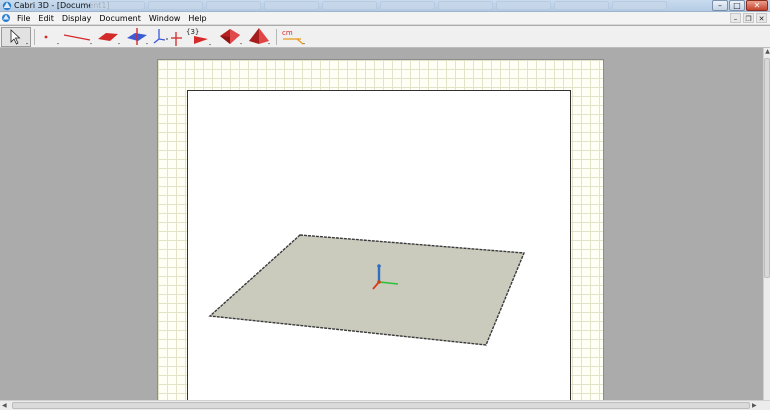  I want to click on set-tool: {3}, so click(199, 37).